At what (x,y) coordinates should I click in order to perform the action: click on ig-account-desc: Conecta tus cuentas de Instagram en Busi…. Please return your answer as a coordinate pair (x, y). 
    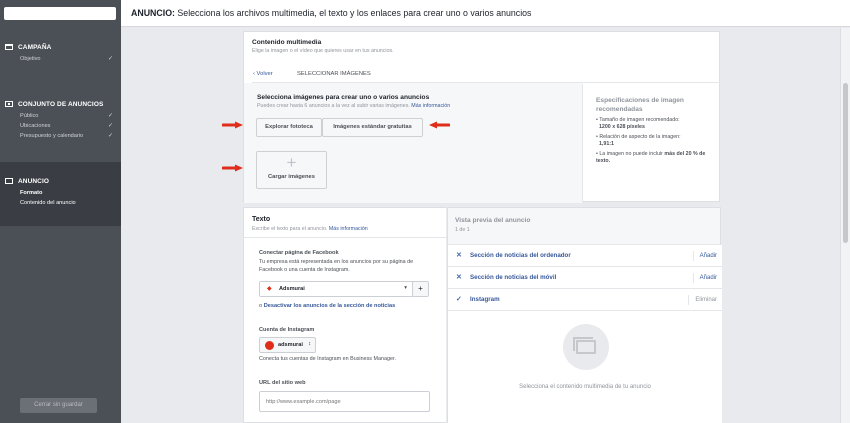
    Looking at the image, I should click on (327, 359).